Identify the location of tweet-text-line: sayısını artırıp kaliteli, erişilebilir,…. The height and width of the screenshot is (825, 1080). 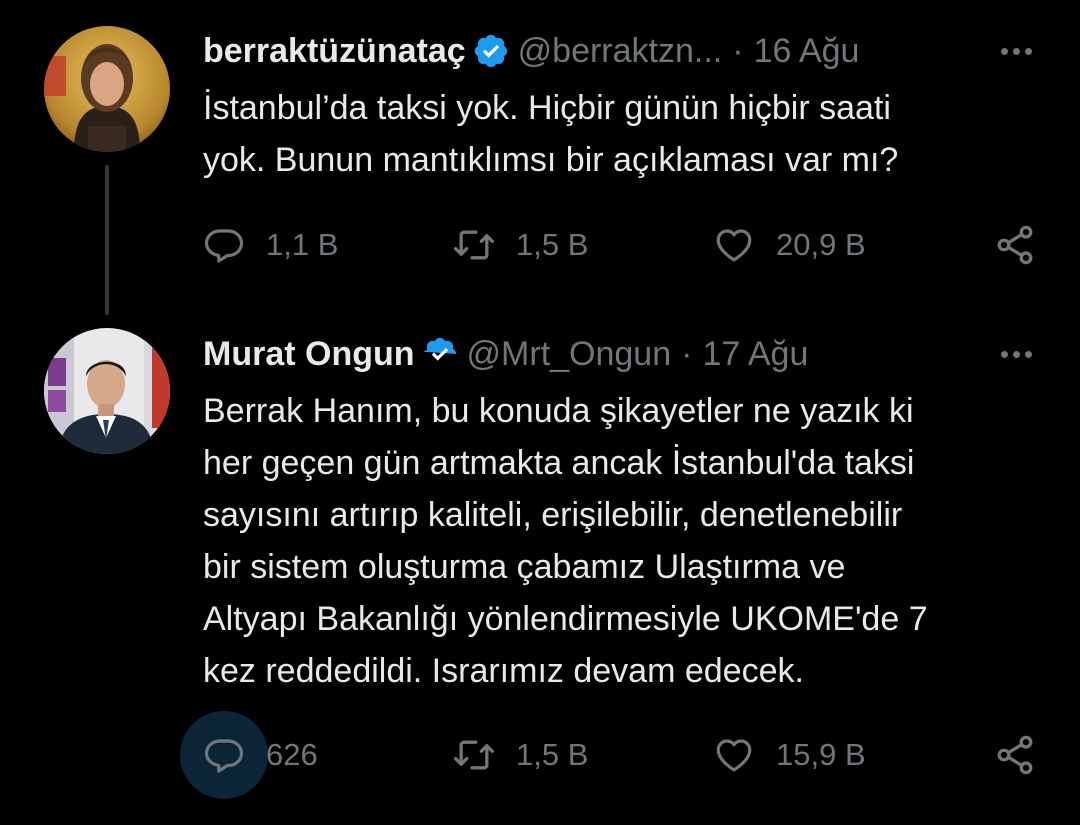
(553, 515).